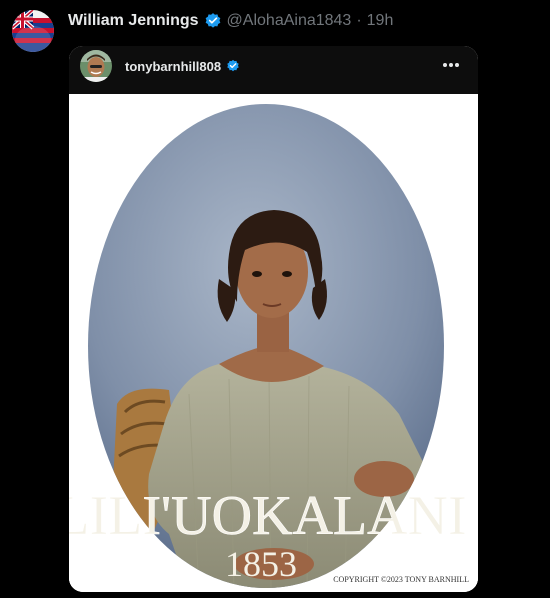 This screenshot has height=598, width=550. I want to click on embedded-post-header: tonybarnhill808, so click(273, 70).